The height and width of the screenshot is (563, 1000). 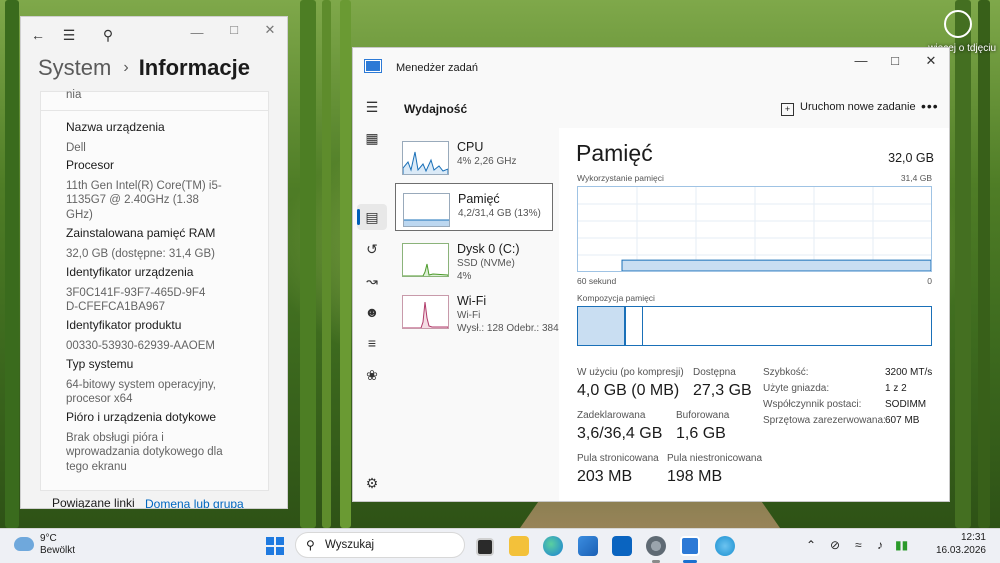 What do you see at coordinates (651, 67) in the screenshot?
I see `tm-titlebar: Menedżer zadań — □ ✕` at bounding box center [651, 67].